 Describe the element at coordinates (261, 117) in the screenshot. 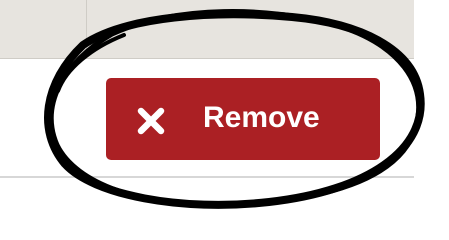

I see `remove-button-label: Remove` at that location.